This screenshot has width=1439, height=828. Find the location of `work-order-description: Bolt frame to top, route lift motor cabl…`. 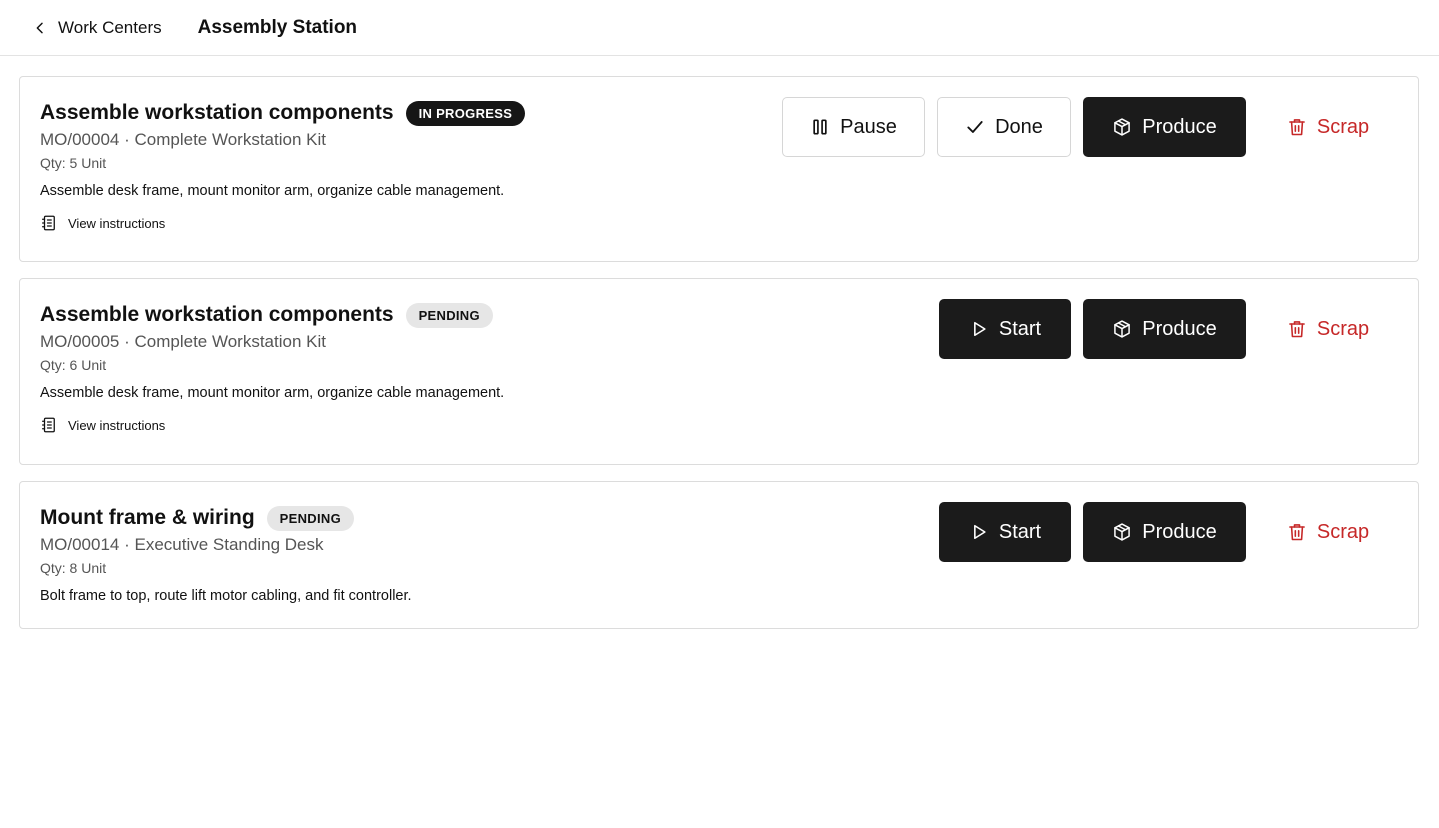

work-order-description: Bolt frame to top, route lift motor cabl… is located at coordinates (226, 596).